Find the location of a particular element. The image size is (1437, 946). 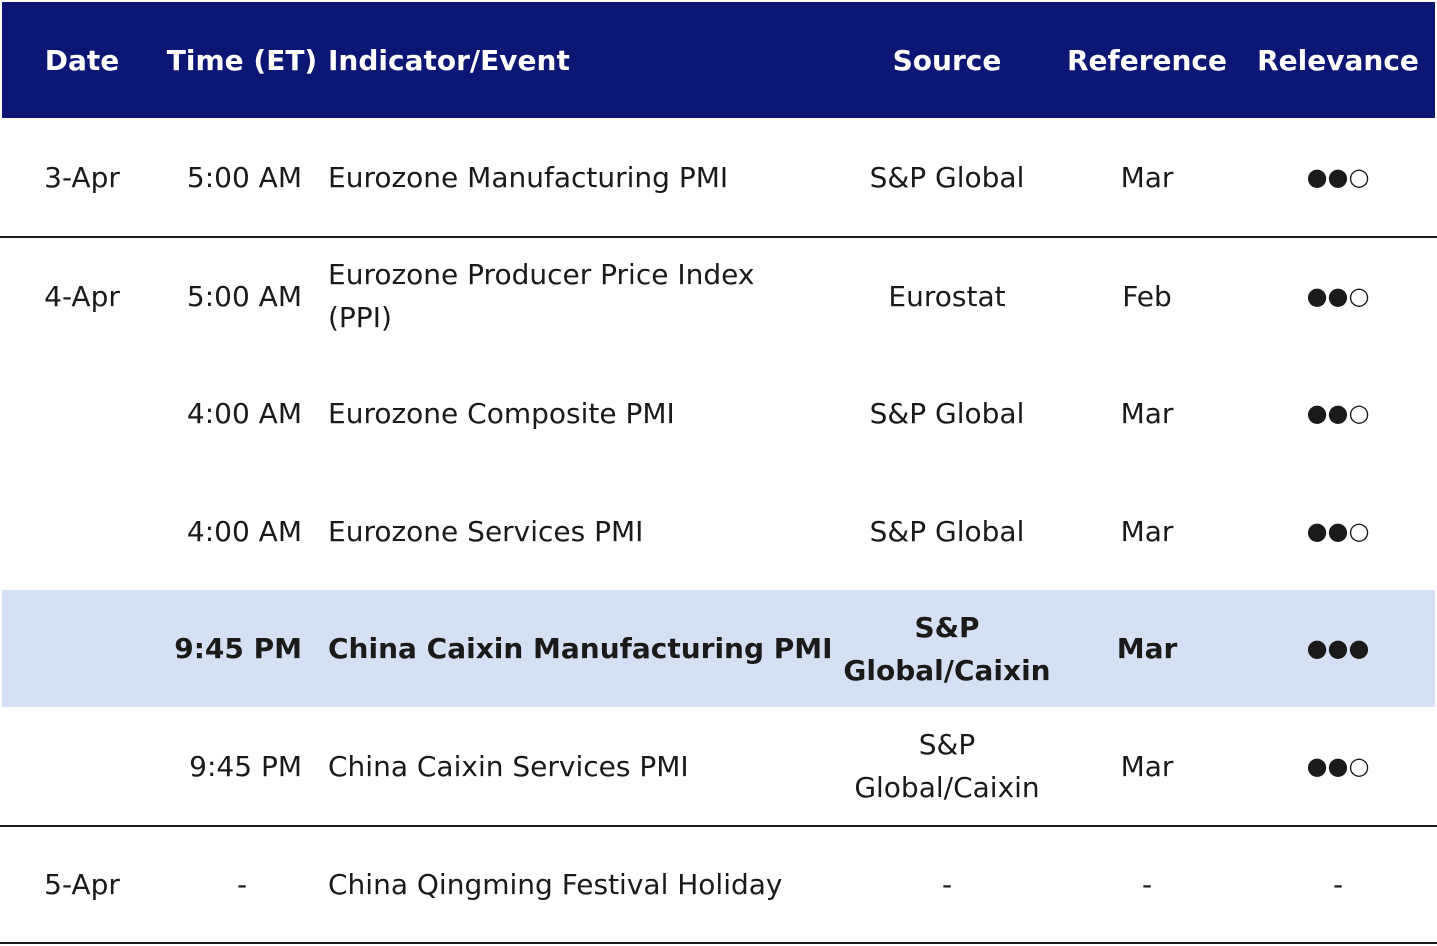

row-reference: - is located at coordinates (1147, 884).